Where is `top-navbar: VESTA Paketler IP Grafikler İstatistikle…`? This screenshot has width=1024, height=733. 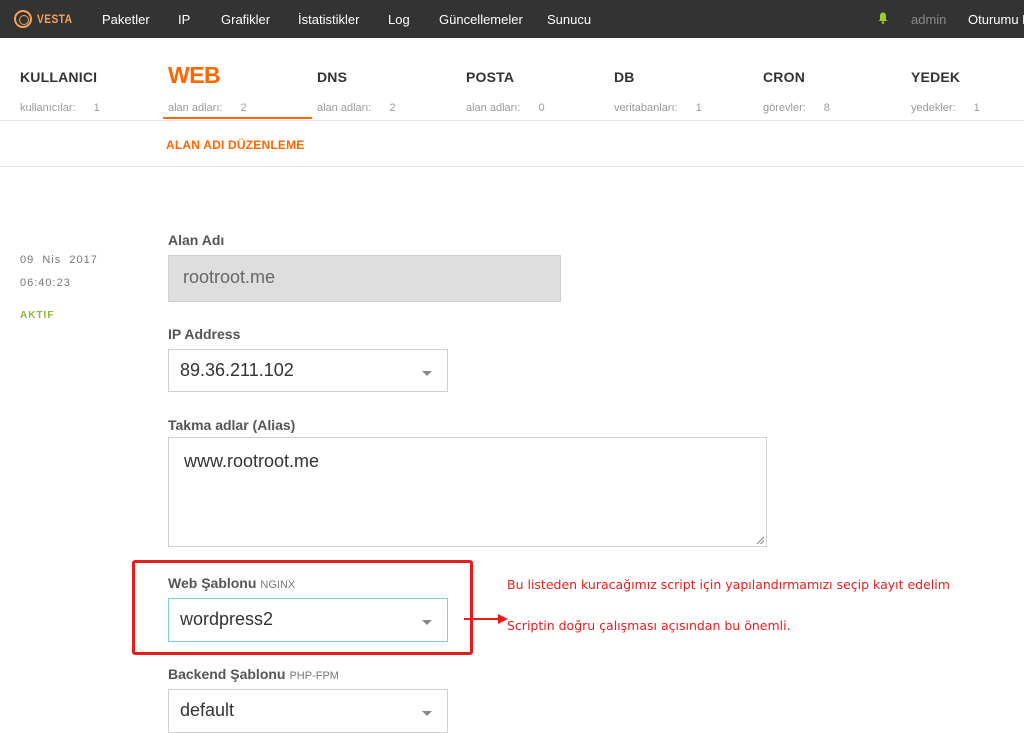
top-navbar: VESTA Paketler IP Grafikler İstatistikle… is located at coordinates (512, 19).